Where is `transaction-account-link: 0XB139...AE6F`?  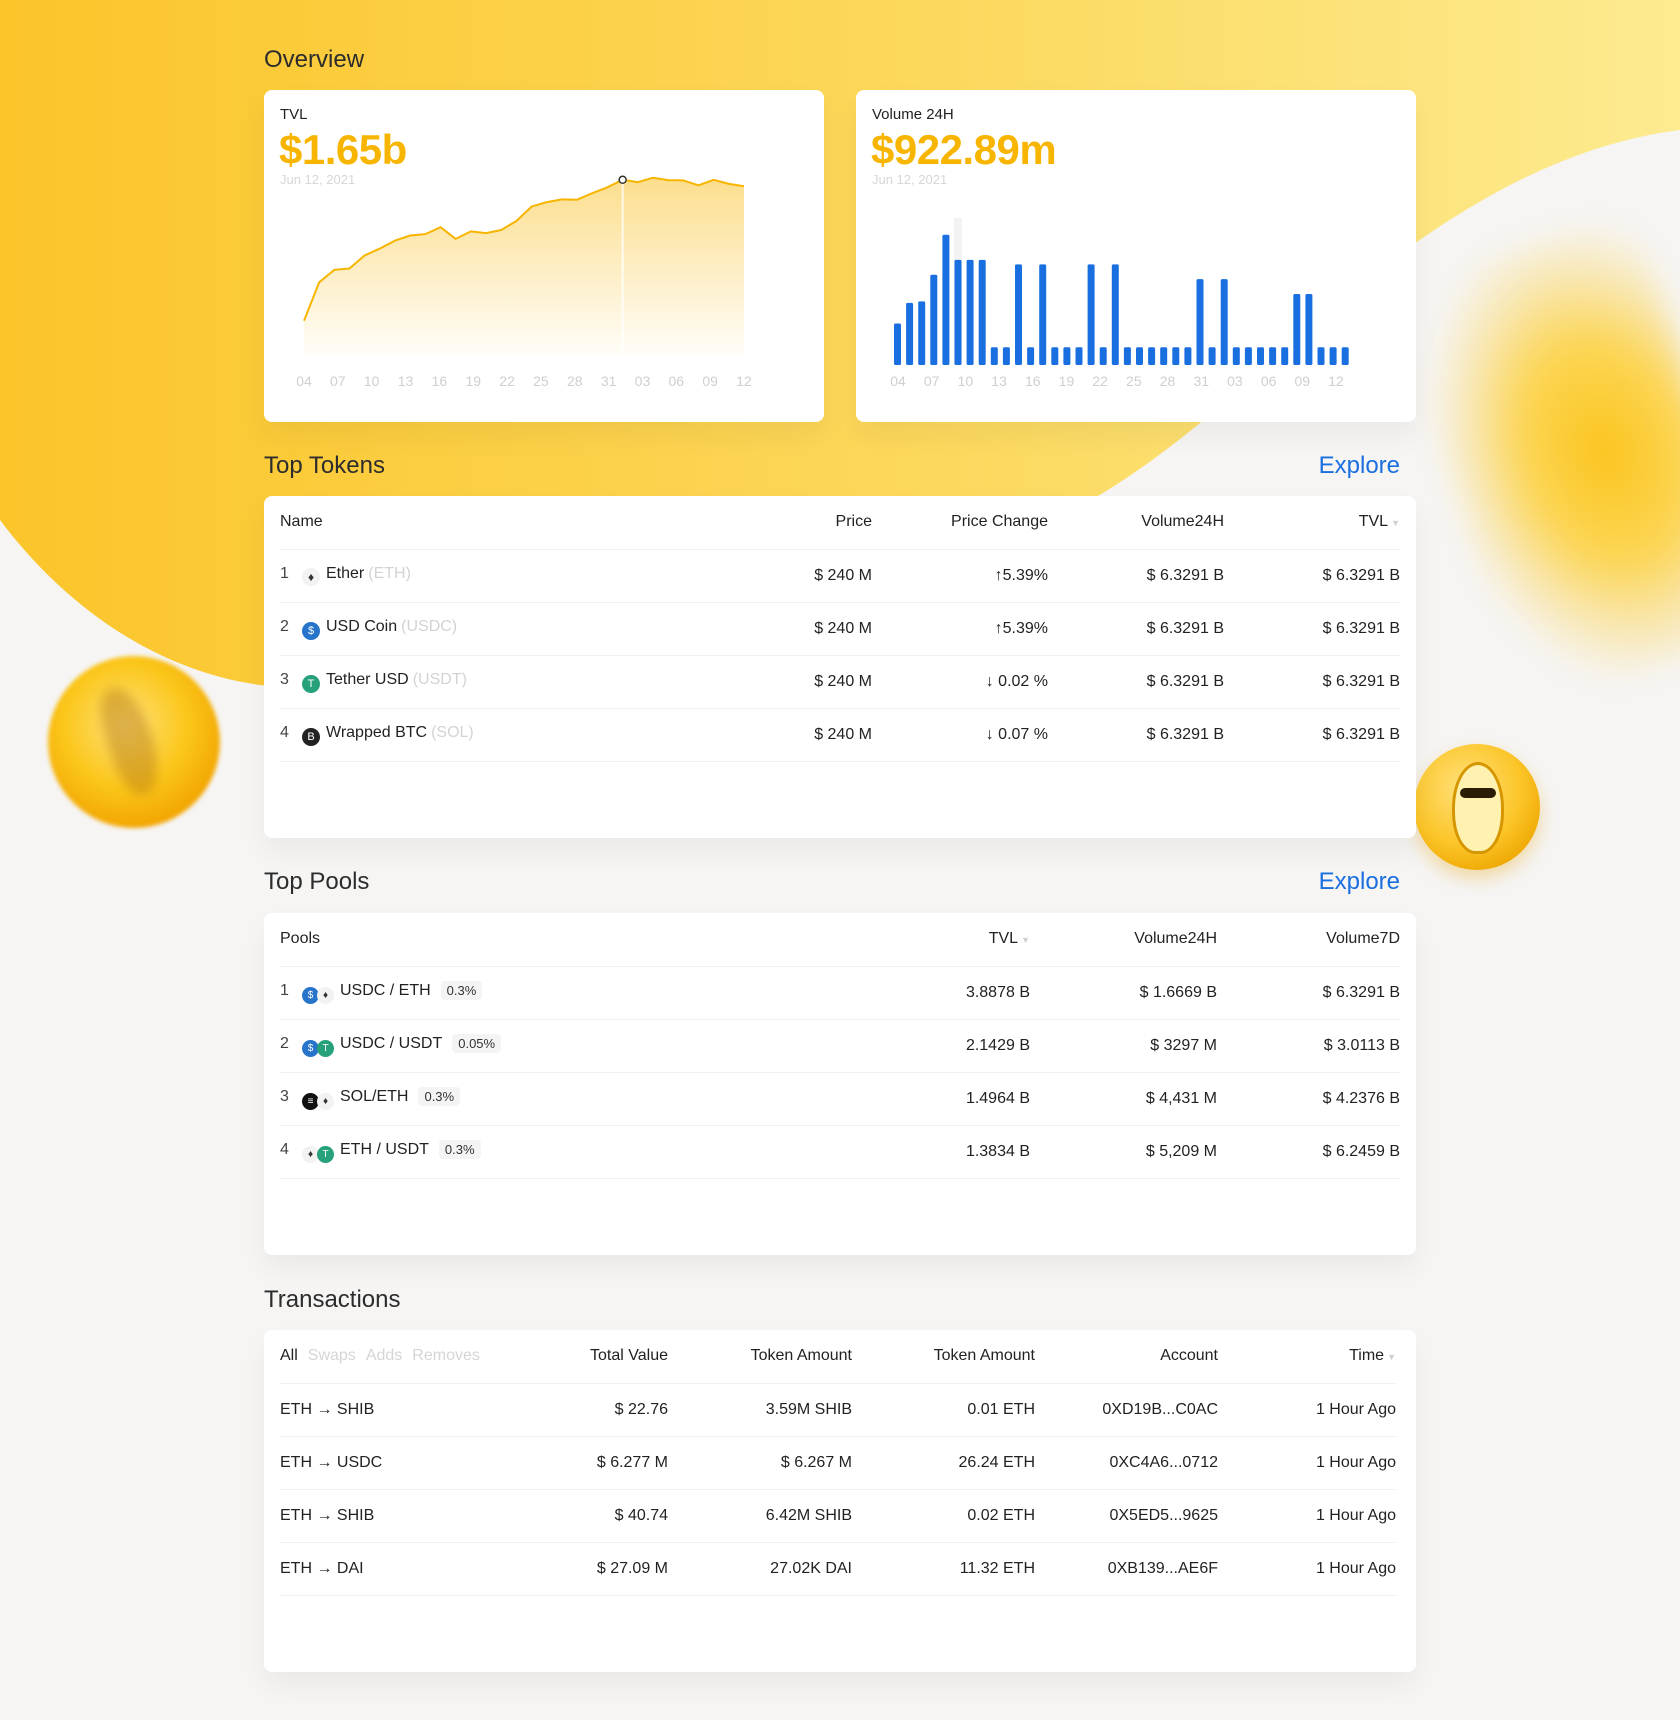
transaction-account-link: 0XB139...AE6F is located at coordinates (1126, 1569).